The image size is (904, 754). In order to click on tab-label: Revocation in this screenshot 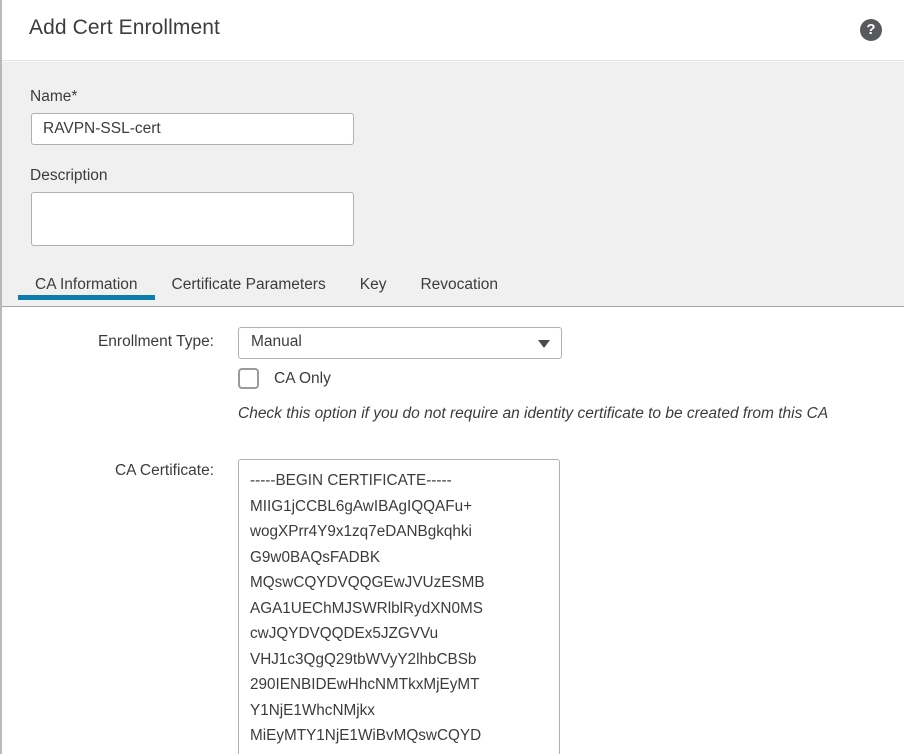, I will do `click(459, 284)`.